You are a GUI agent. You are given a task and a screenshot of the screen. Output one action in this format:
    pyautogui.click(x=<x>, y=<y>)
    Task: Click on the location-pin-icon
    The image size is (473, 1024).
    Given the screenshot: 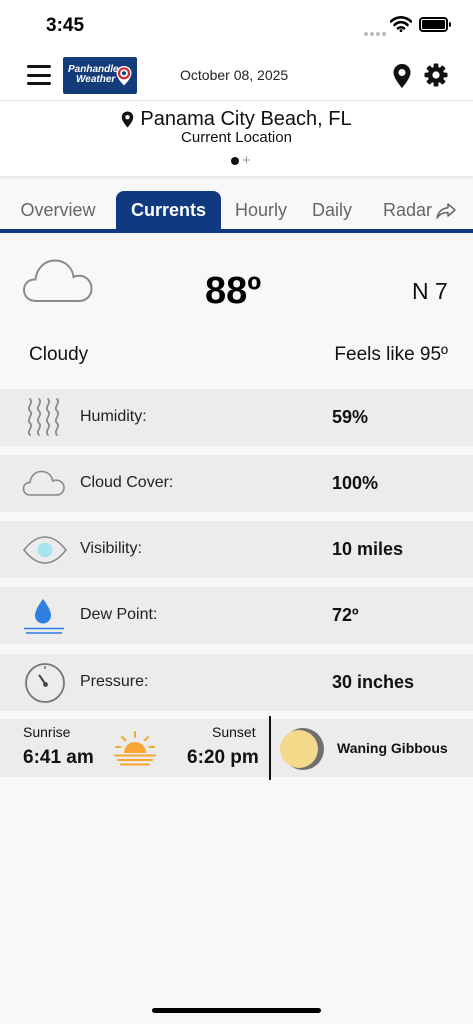 What is the action you would take?
    pyautogui.click(x=402, y=76)
    